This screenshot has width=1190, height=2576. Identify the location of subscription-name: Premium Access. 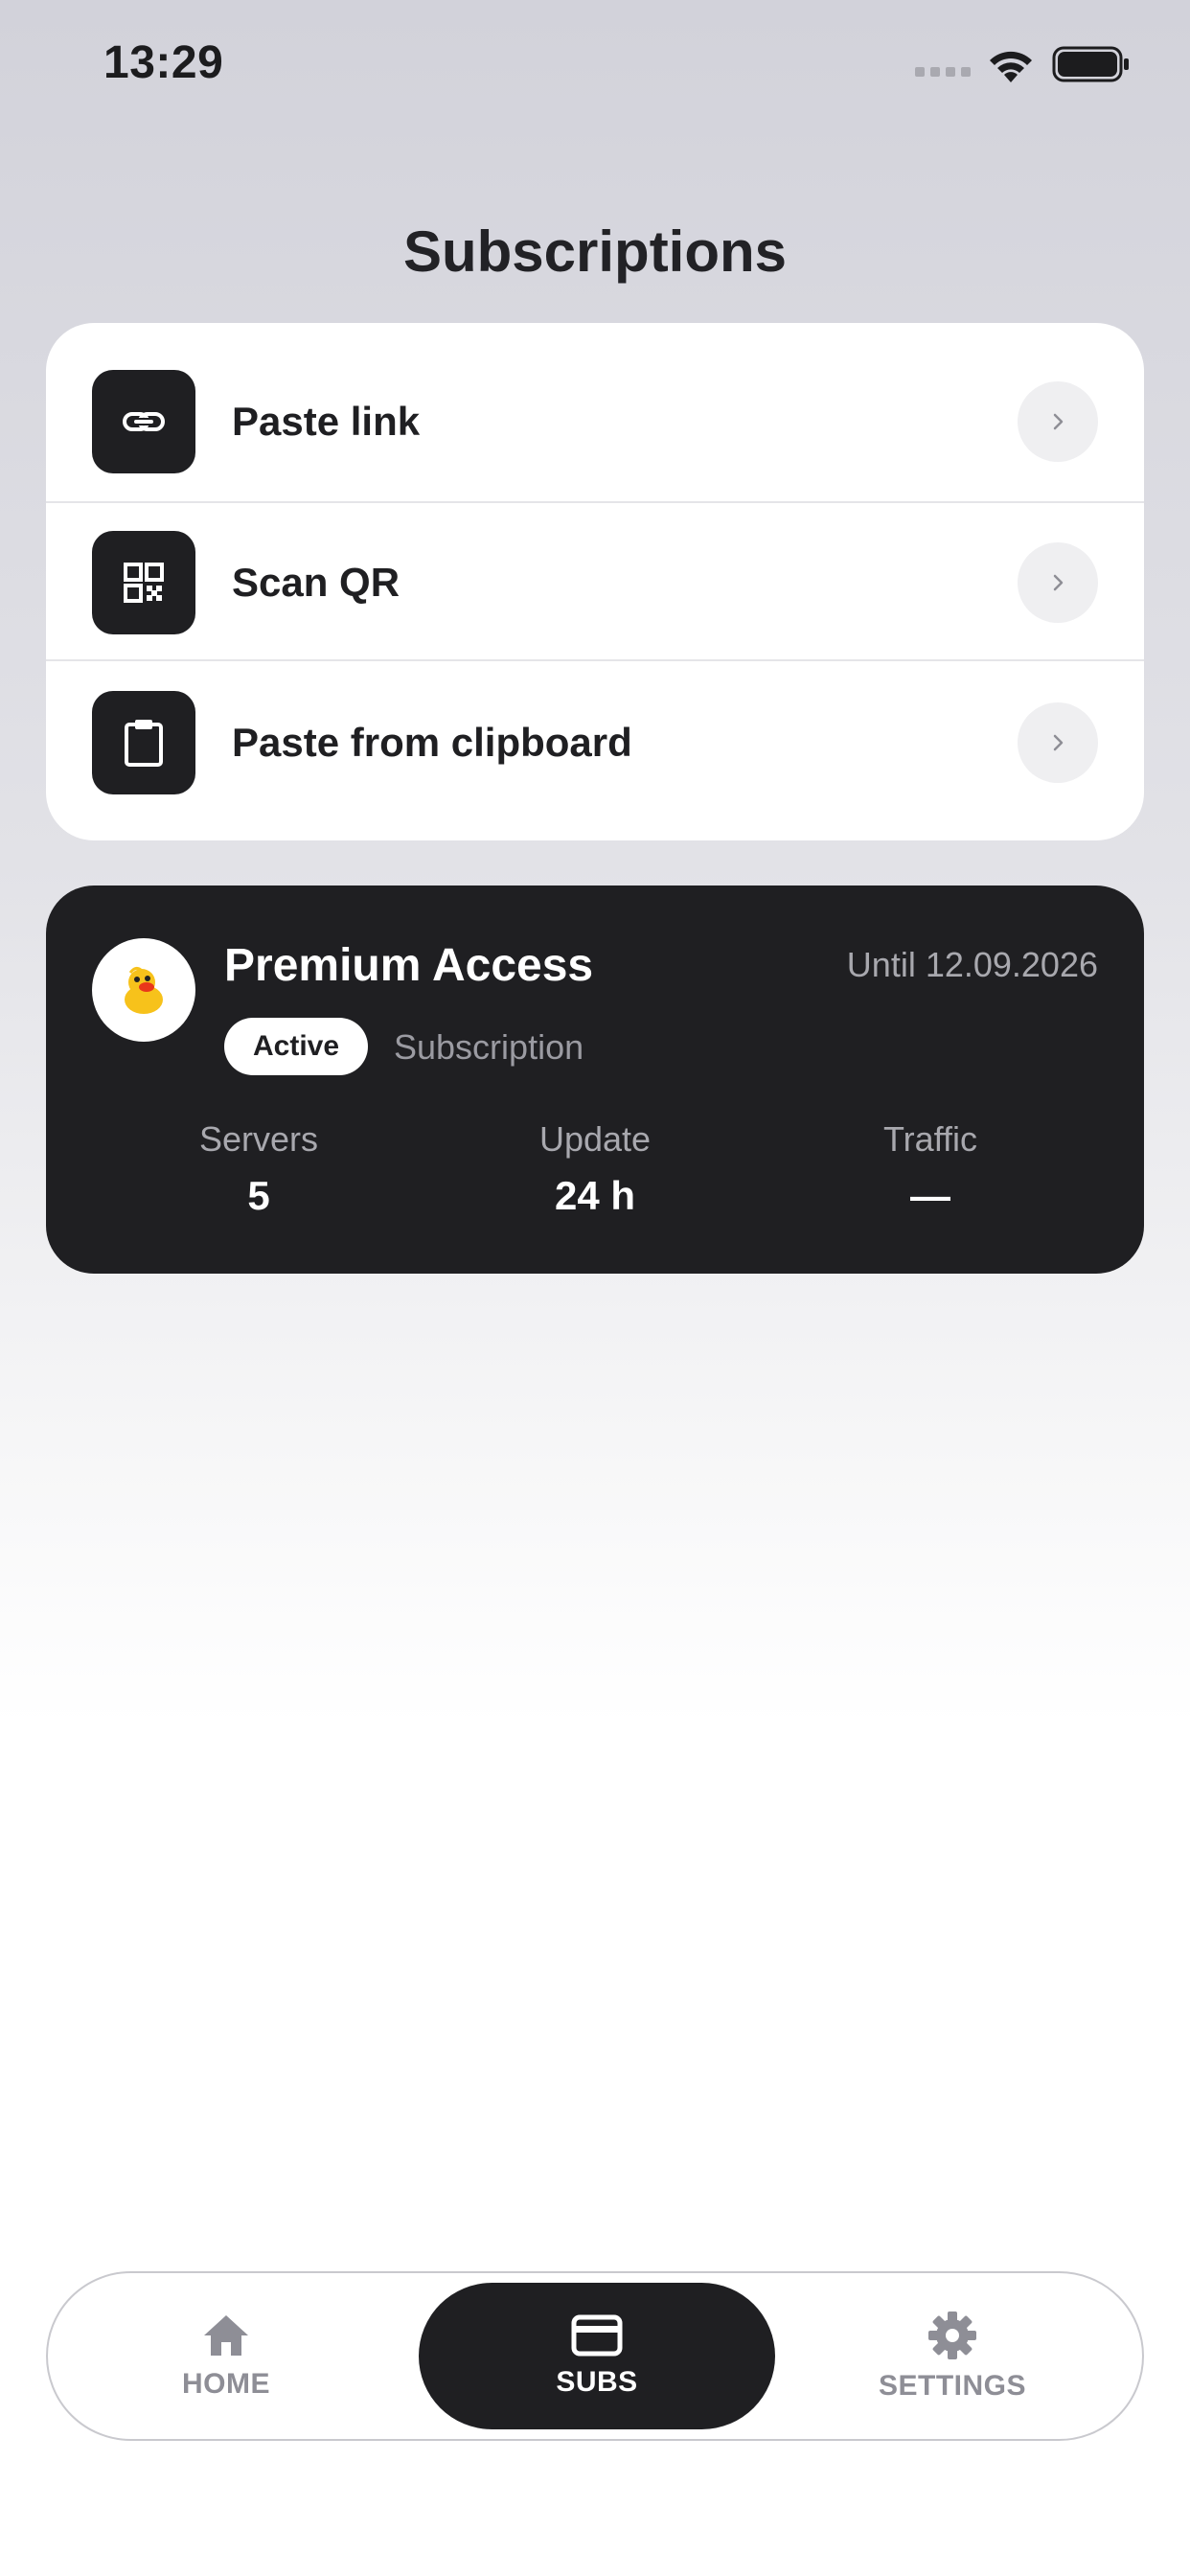
(409, 965).